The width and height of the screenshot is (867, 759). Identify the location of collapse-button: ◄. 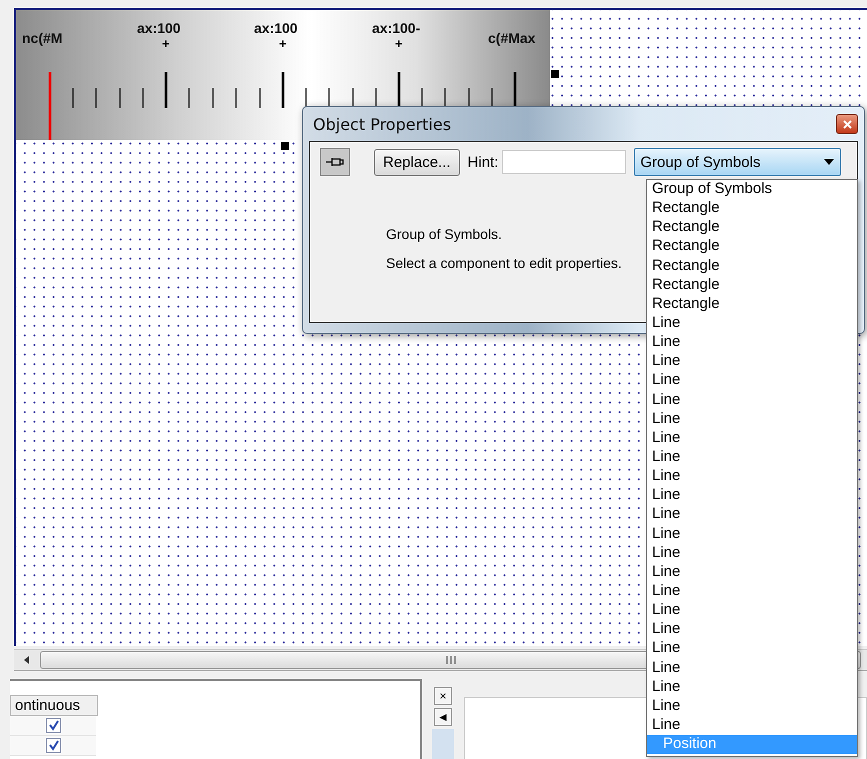
(443, 717).